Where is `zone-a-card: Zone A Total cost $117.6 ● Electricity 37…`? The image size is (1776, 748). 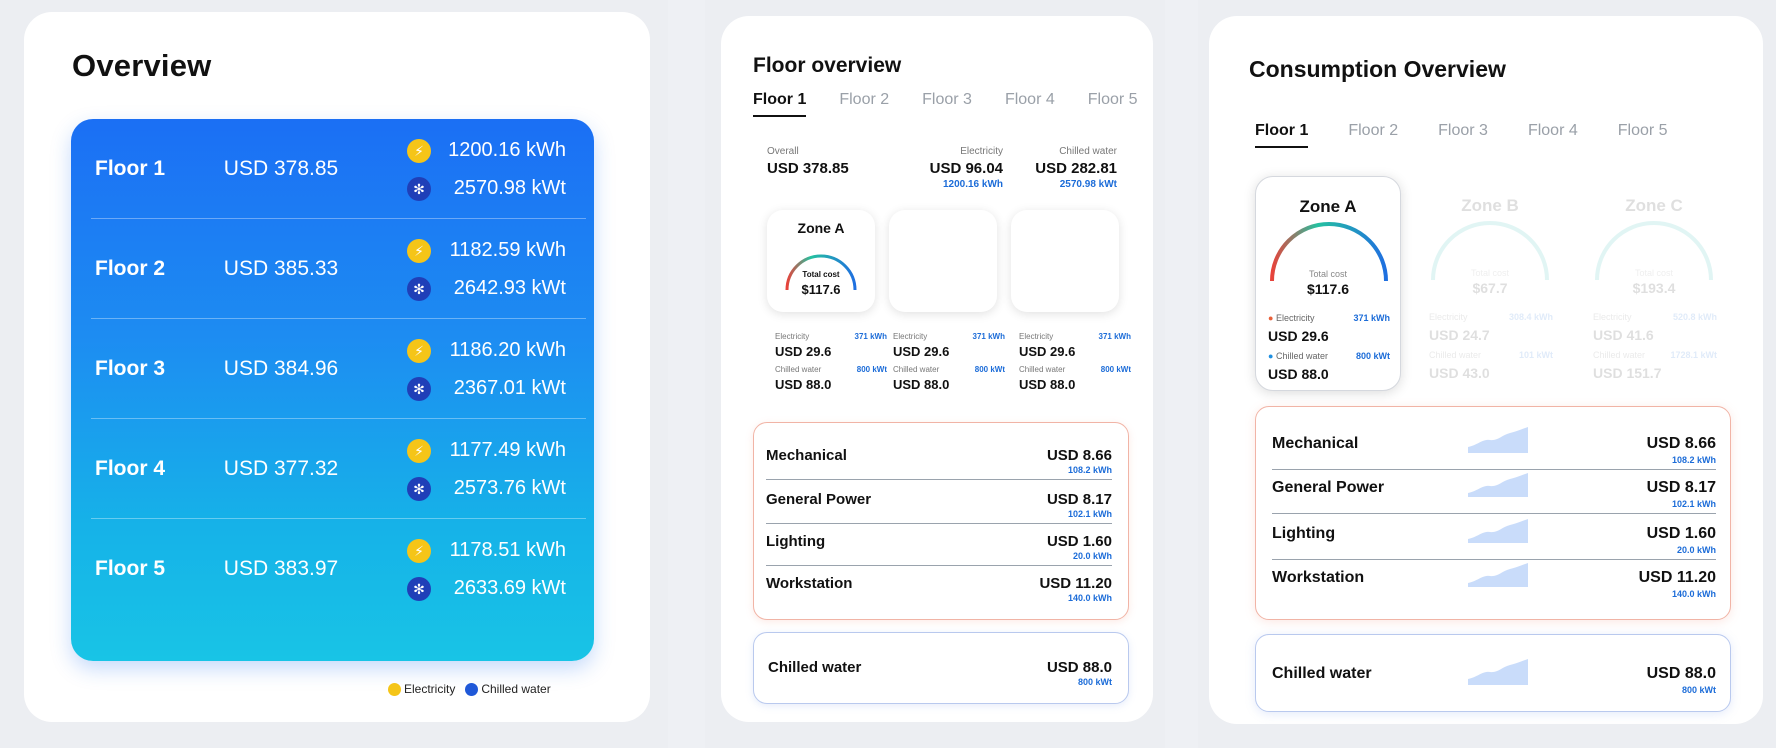 zone-a-card: Zone A Total cost $117.6 ● Electricity 37… is located at coordinates (1328, 283).